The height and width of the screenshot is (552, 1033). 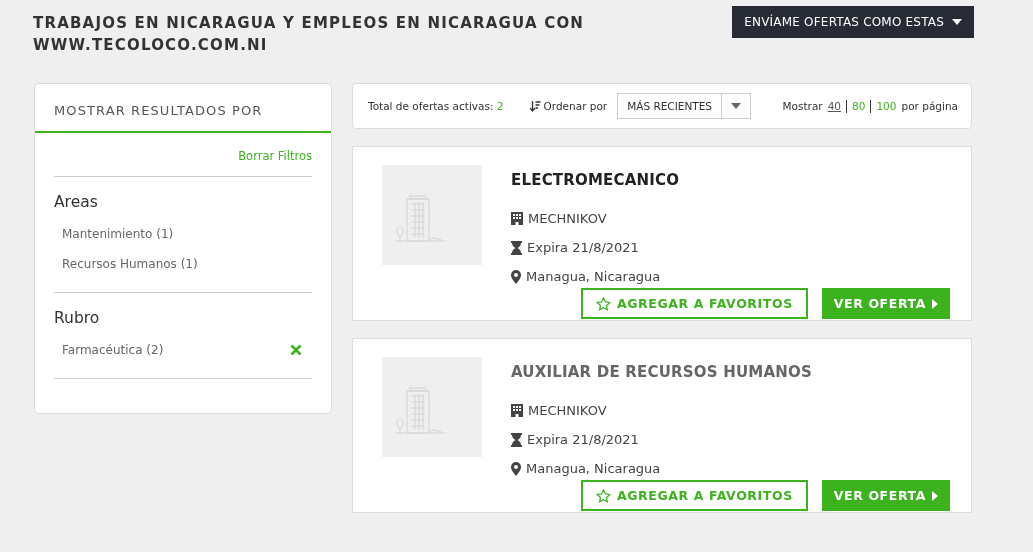 What do you see at coordinates (853, 22) in the screenshot?
I see `job-alert-button: ENVÍAME OFERTAS COMO ESTAS` at bounding box center [853, 22].